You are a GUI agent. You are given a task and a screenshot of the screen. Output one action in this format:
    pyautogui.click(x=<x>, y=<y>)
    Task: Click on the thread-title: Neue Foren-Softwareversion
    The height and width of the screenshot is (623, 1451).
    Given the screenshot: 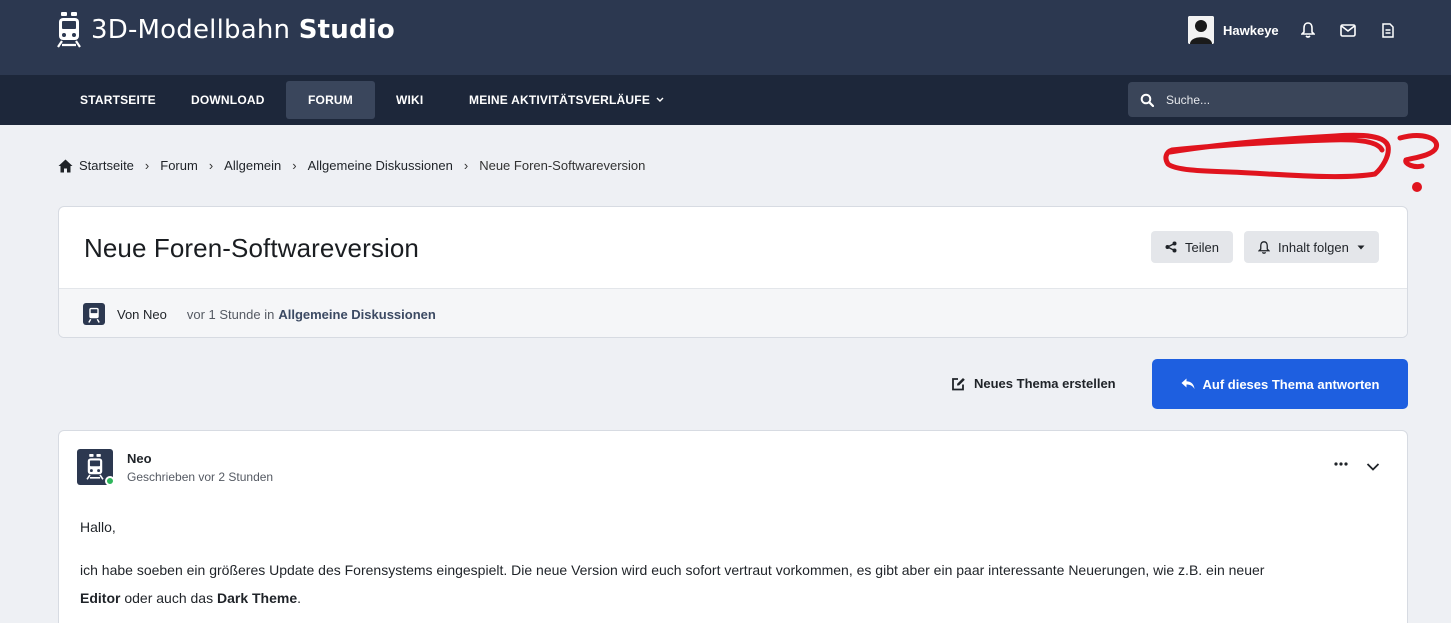 What is the action you would take?
    pyautogui.click(x=251, y=248)
    